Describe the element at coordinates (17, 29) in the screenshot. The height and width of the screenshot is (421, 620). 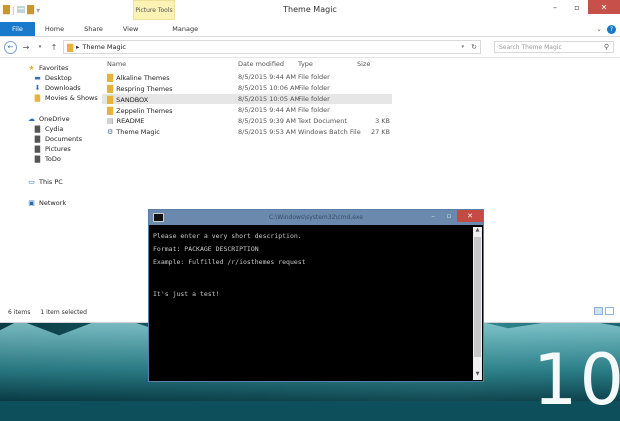
I see `tab-file: File` at that location.